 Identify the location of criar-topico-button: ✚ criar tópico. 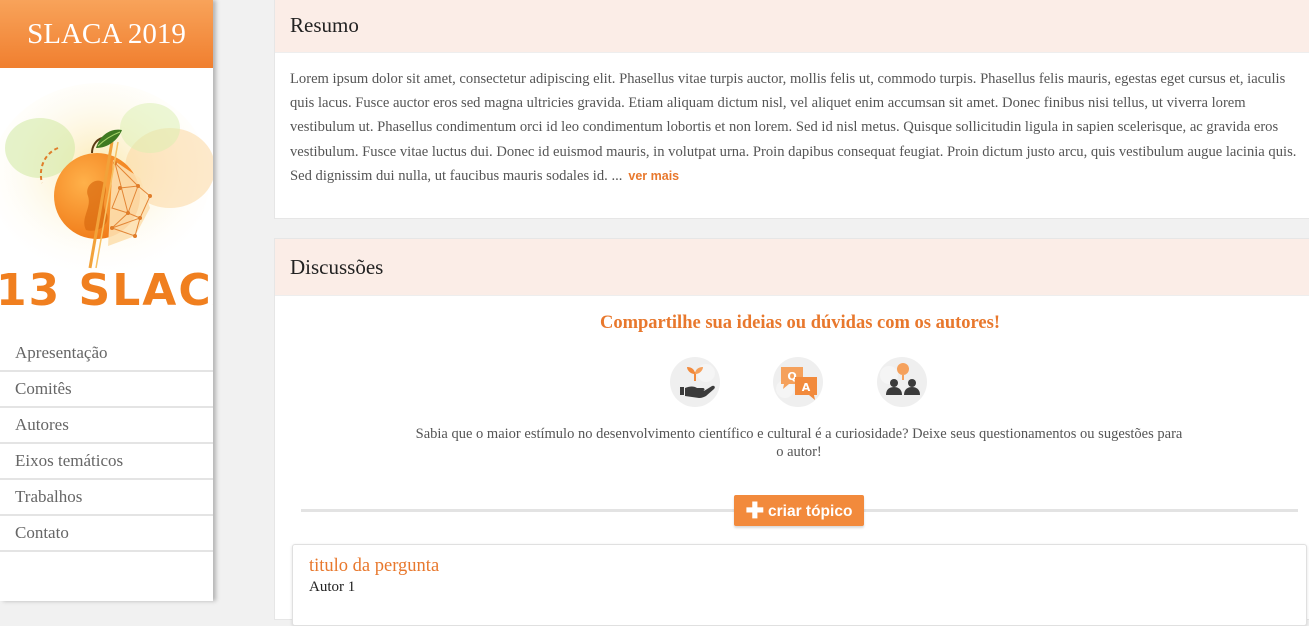
(799, 510).